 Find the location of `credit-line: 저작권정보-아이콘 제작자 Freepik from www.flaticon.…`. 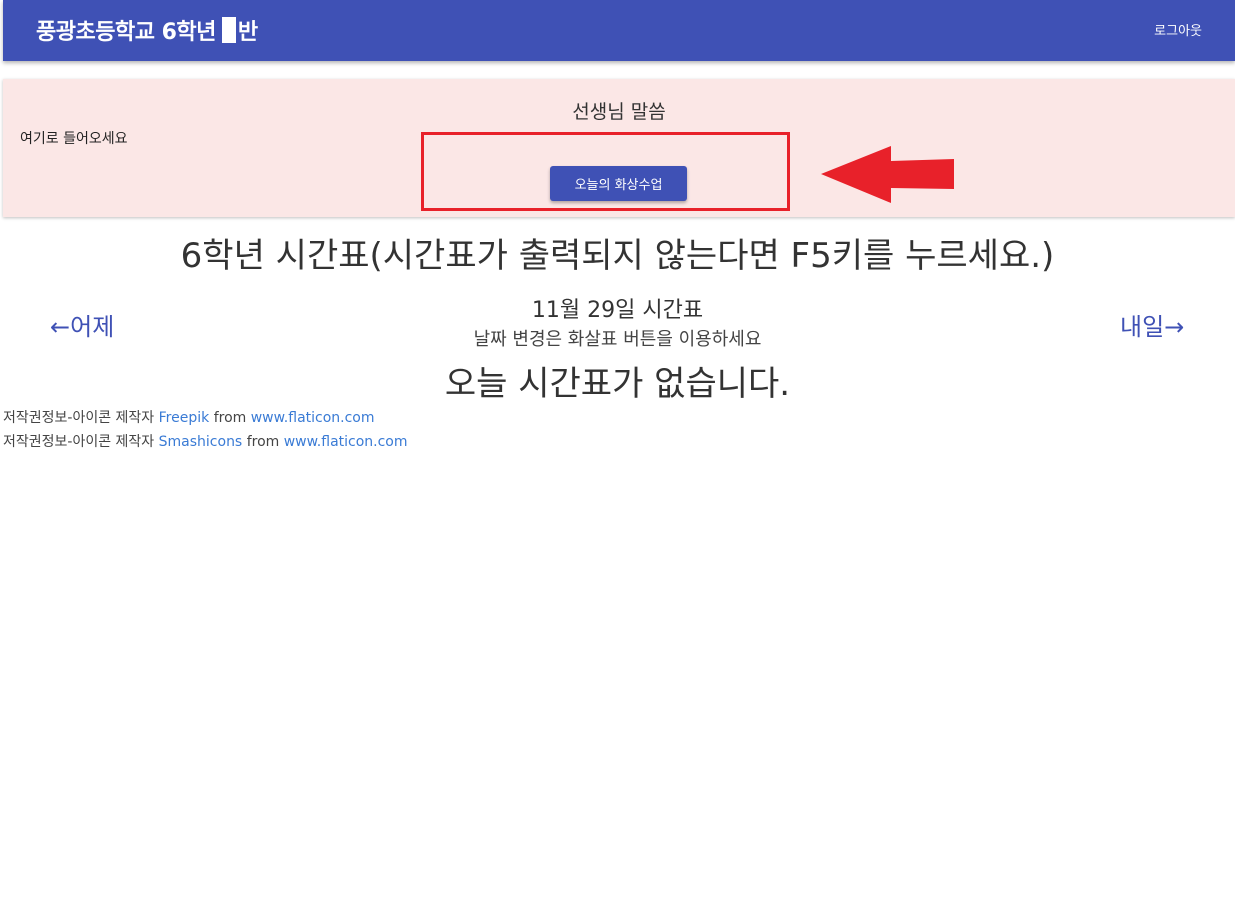

credit-line: 저작권정보-아이콘 제작자 Freepik from www.flaticon.… is located at coordinates (189, 417).